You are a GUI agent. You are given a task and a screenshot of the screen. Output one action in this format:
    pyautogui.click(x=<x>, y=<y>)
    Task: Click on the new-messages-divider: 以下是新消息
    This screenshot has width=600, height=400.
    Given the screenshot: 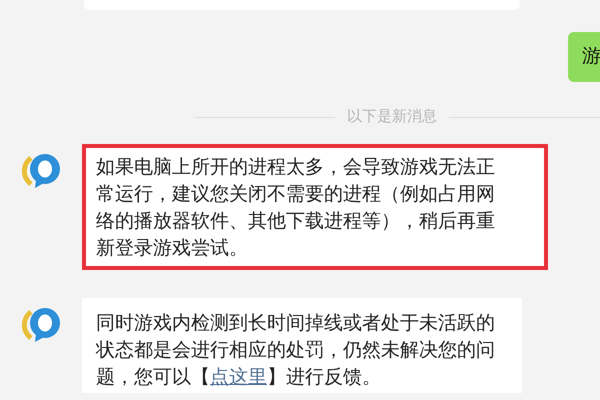 What is the action you would take?
    pyautogui.click(x=392, y=117)
    